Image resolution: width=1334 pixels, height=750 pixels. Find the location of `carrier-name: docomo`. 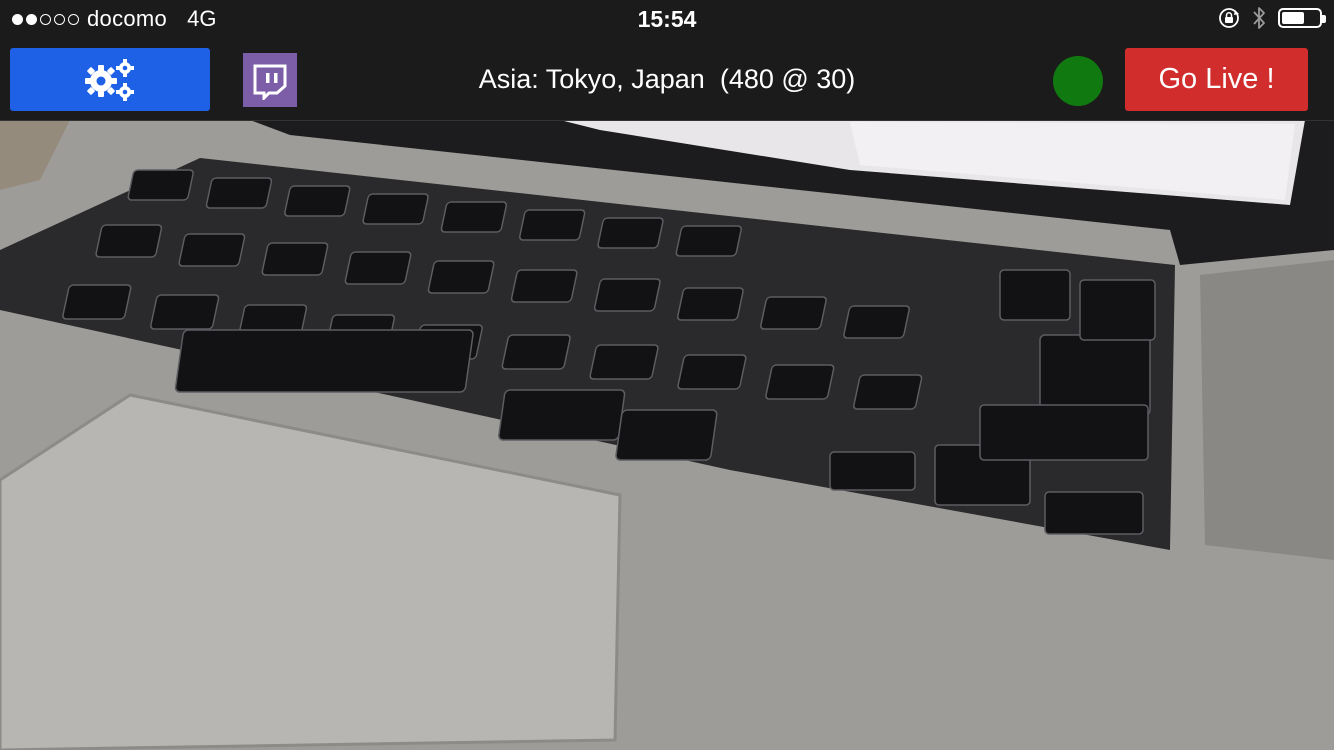

carrier-name: docomo is located at coordinates (127, 18).